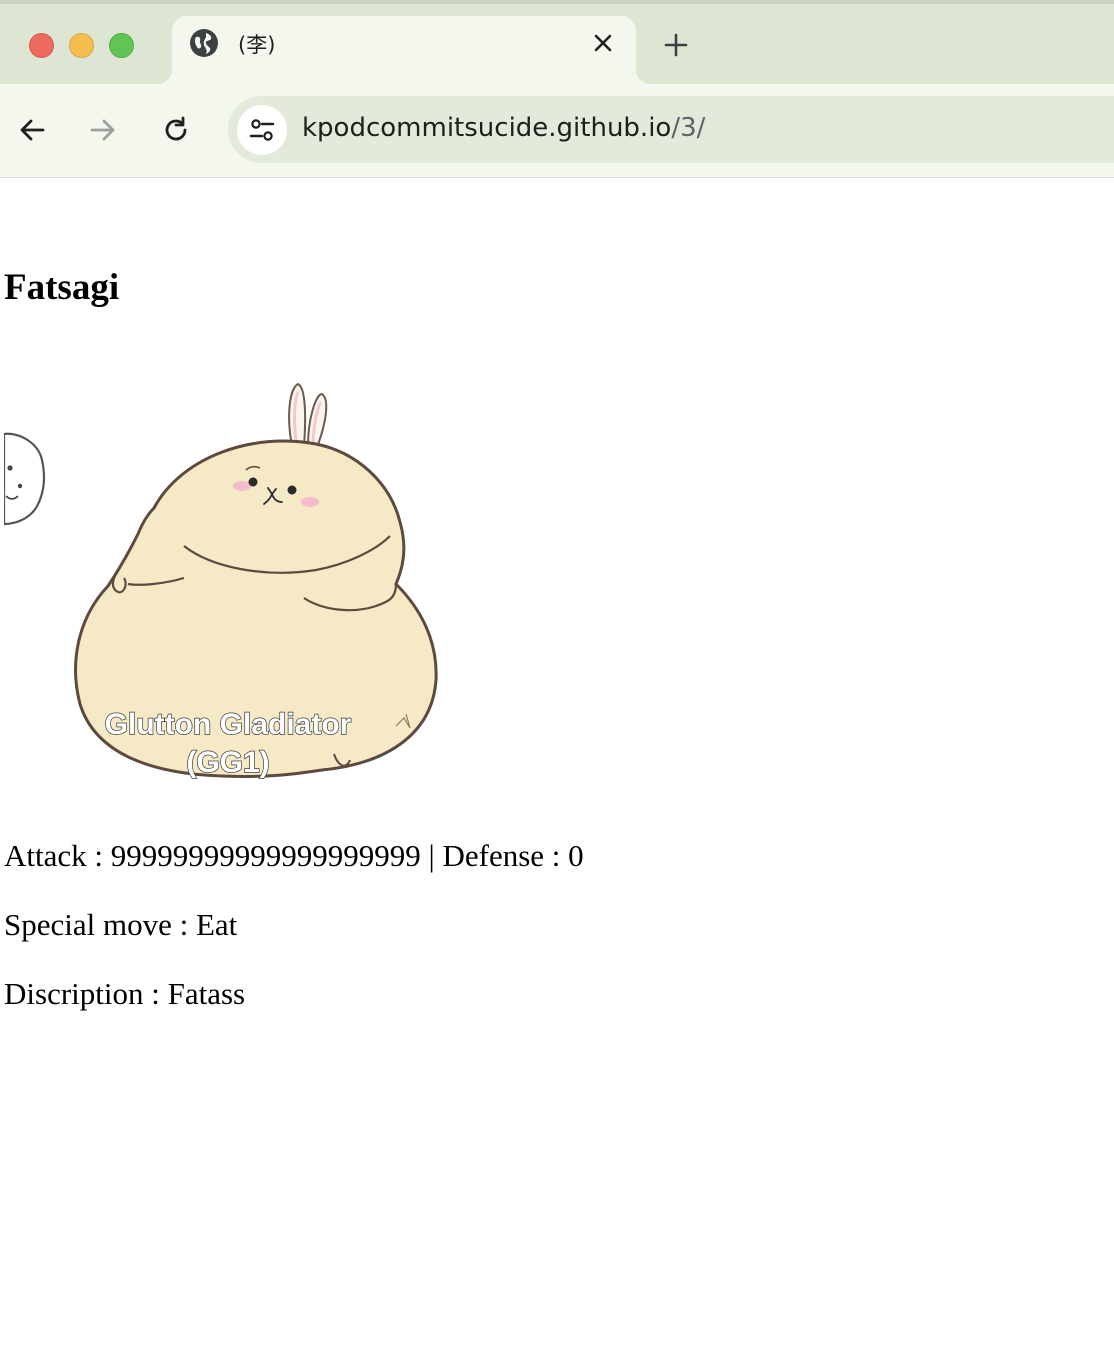 The width and height of the screenshot is (1114, 1362). Describe the element at coordinates (576, 855) in the screenshot. I see `defense-value: 0` at that location.